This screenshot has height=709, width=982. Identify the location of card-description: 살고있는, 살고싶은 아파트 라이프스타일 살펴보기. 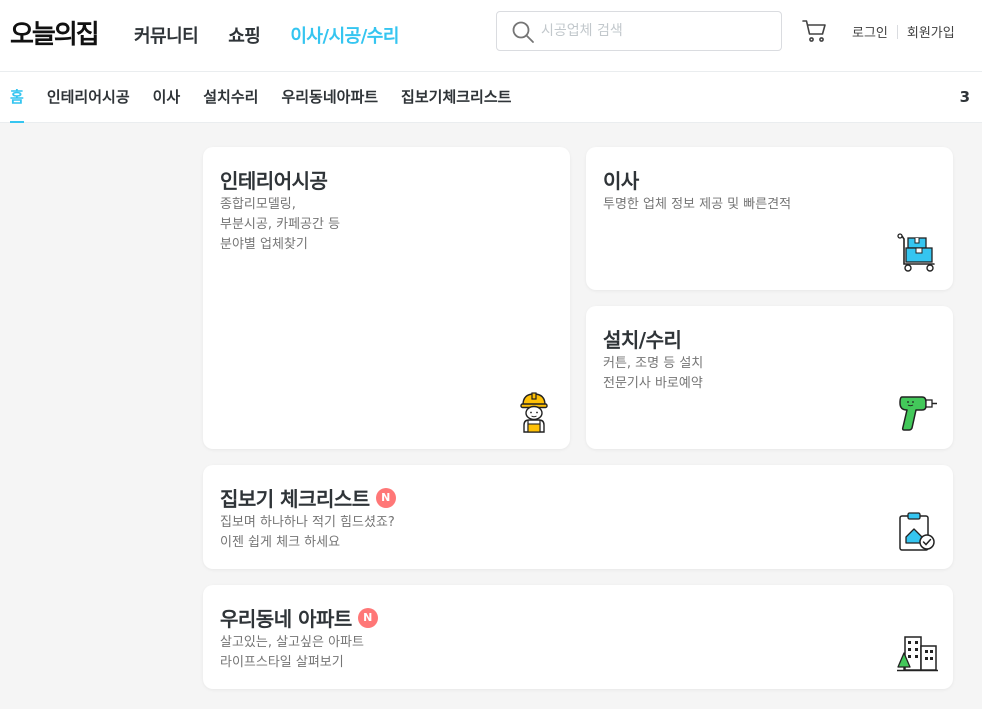
(292, 652).